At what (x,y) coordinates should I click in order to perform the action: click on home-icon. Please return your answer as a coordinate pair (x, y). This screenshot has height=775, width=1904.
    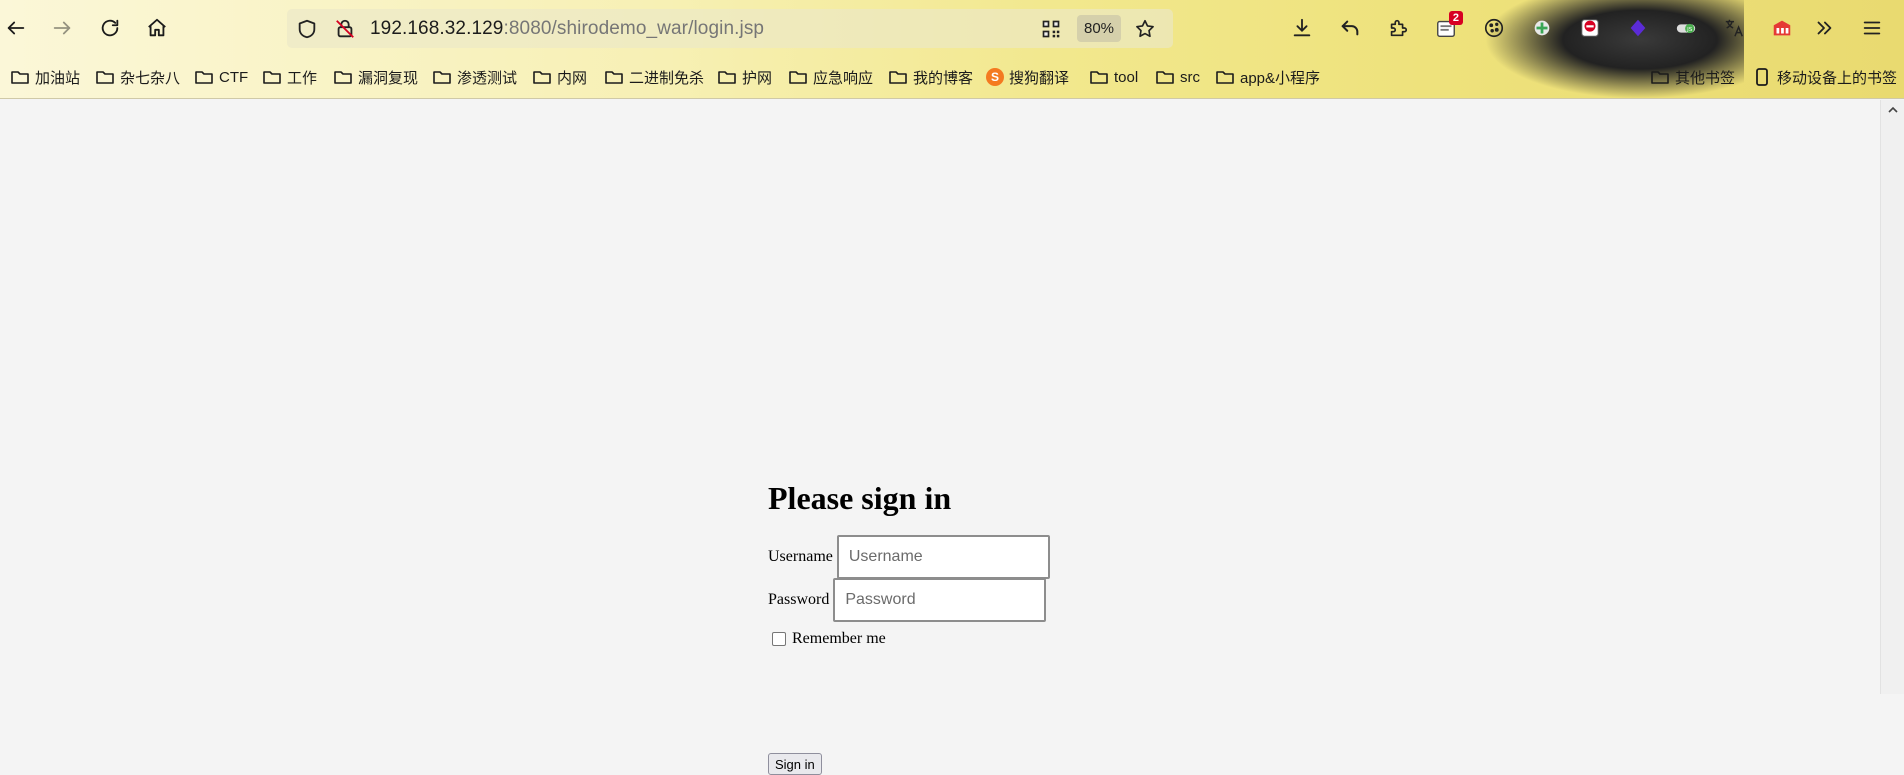
    Looking at the image, I should click on (157, 27).